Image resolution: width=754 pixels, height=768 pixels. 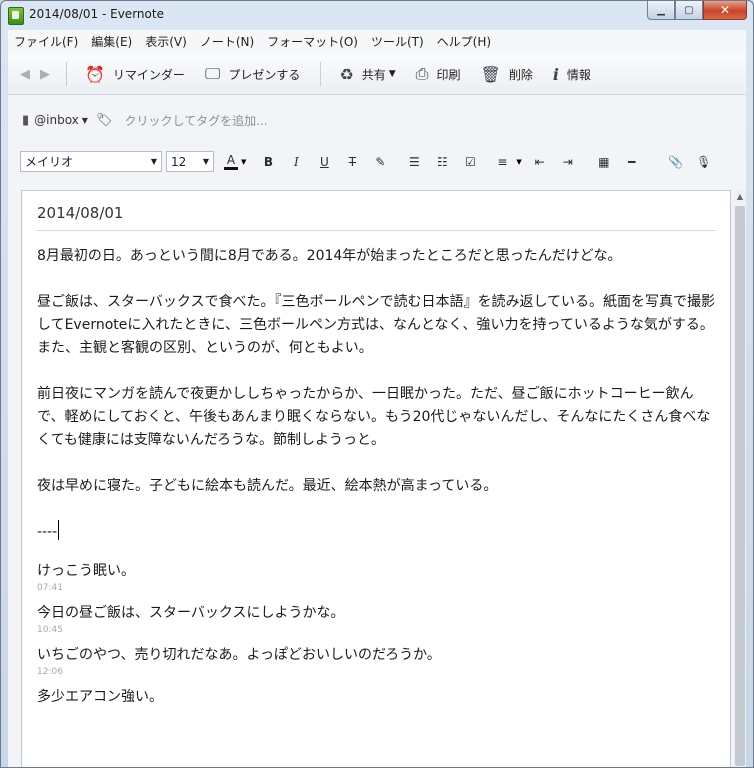 What do you see at coordinates (377, 577) in the screenshot?
I see `log-entry: けっこう眠い。 07:41` at bounding box center [377, 577].